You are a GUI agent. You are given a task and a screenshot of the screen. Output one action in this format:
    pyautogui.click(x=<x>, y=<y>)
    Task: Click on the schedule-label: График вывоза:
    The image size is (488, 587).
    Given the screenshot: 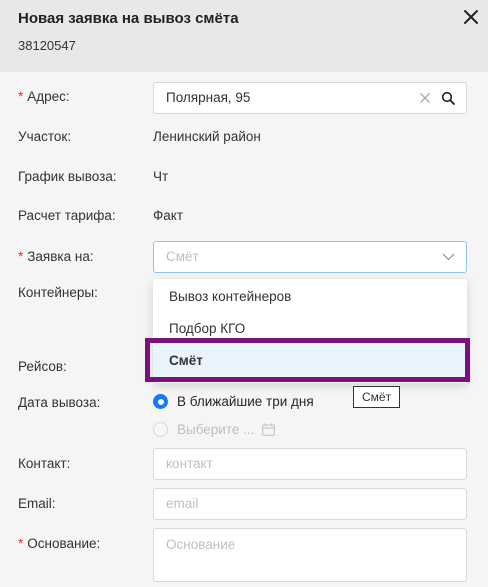 What is the action you would take?
    pyautogui.click(x=67, y=176)
    